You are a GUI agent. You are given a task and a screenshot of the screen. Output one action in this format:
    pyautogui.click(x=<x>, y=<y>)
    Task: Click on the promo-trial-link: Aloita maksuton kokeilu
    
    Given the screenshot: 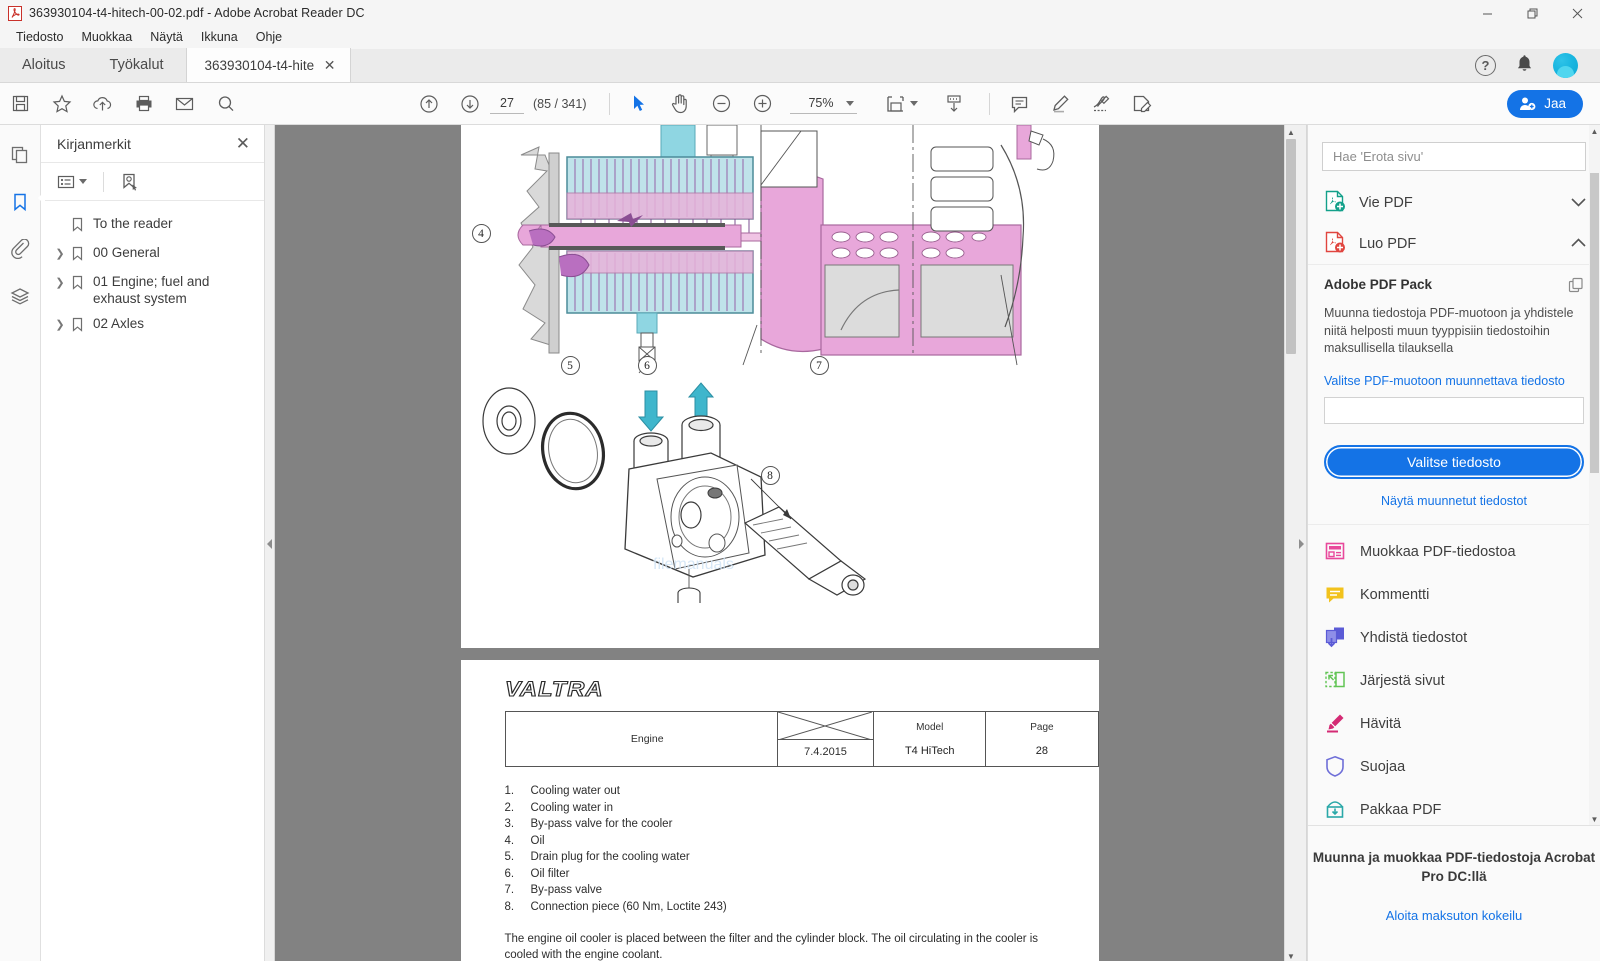 What is the action you would take?
    pyautogui.click(x=1454, y=915)
    